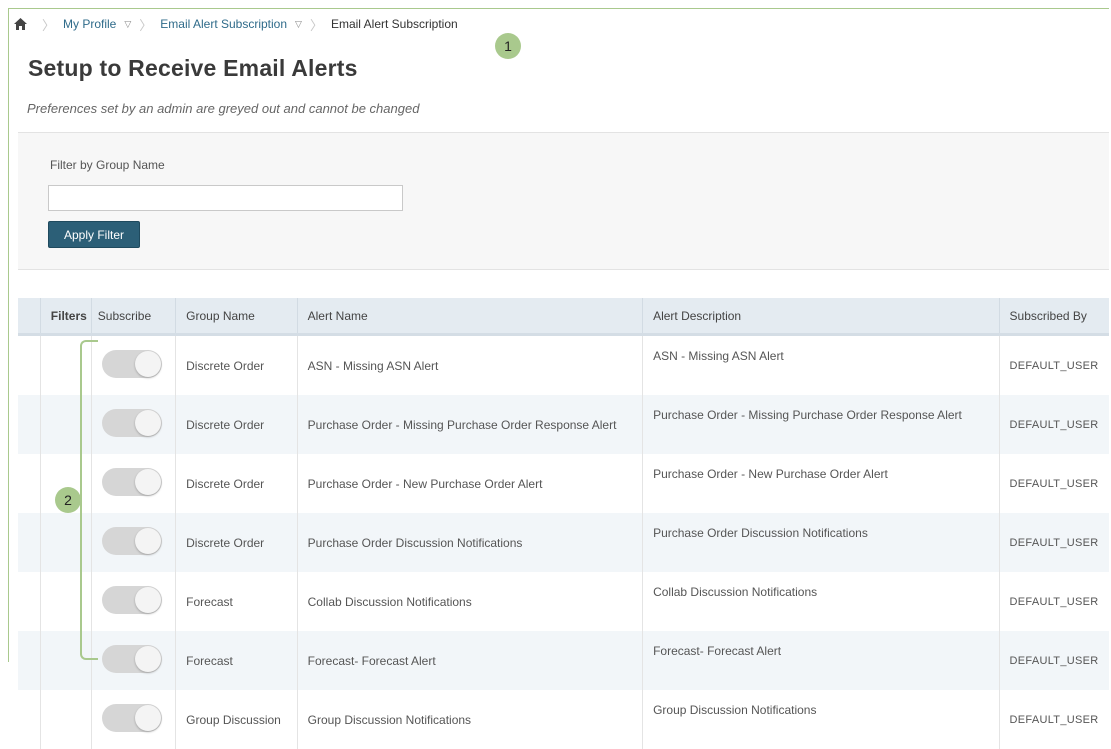 This screenshot has width=1111, height=749. Describe the element at coordinates (821, 601) in the screenshot. I see `alert-description-cell: Collab Discussion Notifications` at that location.